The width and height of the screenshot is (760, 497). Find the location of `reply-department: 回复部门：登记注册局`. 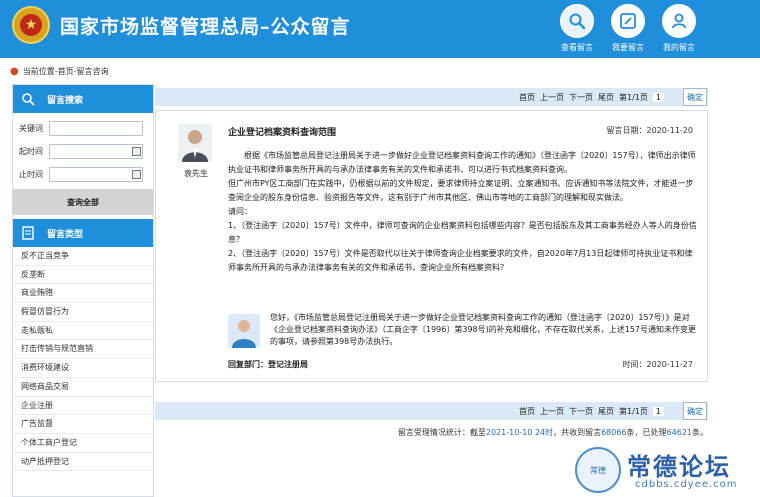

reply-department: 回复部门：登记注册局 is located at coordinates (268, 364).